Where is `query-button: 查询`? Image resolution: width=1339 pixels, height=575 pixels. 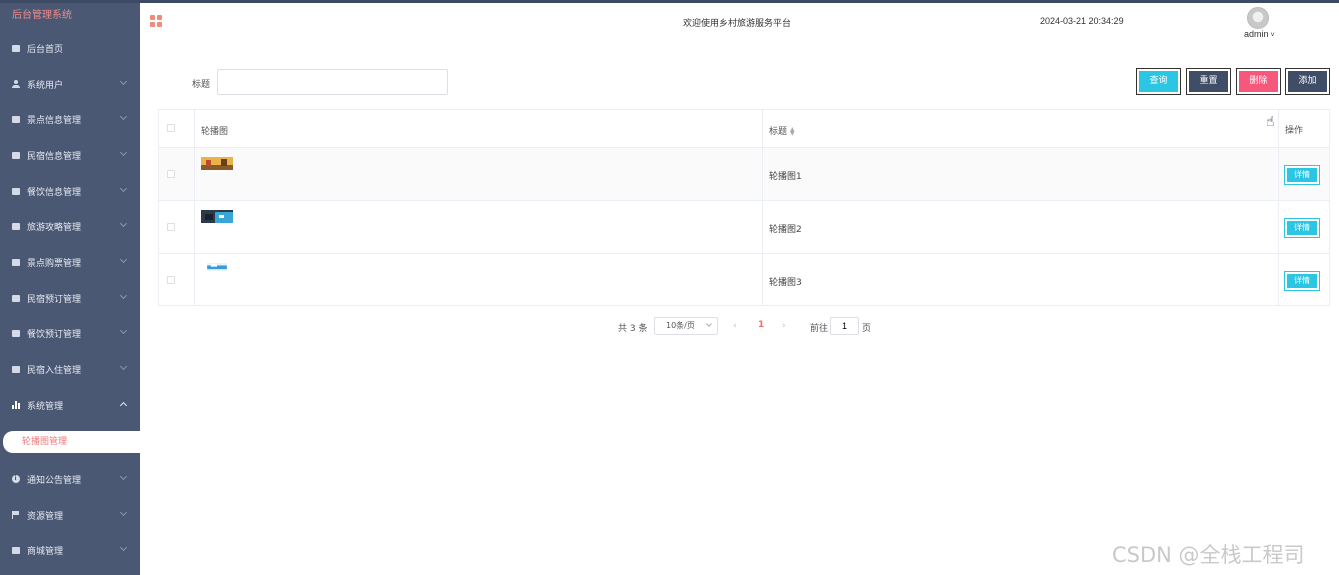 query-button: 查询 is located at coordinates (1158, 81).